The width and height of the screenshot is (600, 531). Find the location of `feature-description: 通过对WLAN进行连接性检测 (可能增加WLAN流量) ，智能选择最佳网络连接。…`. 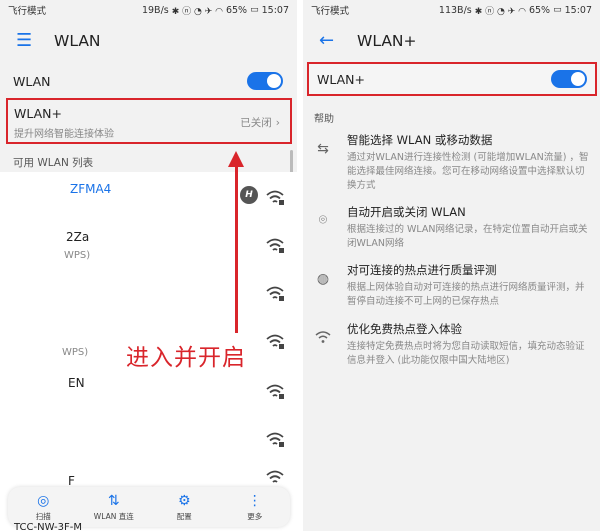

feature-description: 通过对WLAN进行连接性检测 (可能增加WLAN流量) ，智能选择最佳网络连接。… is located at coordinates (468, 171).